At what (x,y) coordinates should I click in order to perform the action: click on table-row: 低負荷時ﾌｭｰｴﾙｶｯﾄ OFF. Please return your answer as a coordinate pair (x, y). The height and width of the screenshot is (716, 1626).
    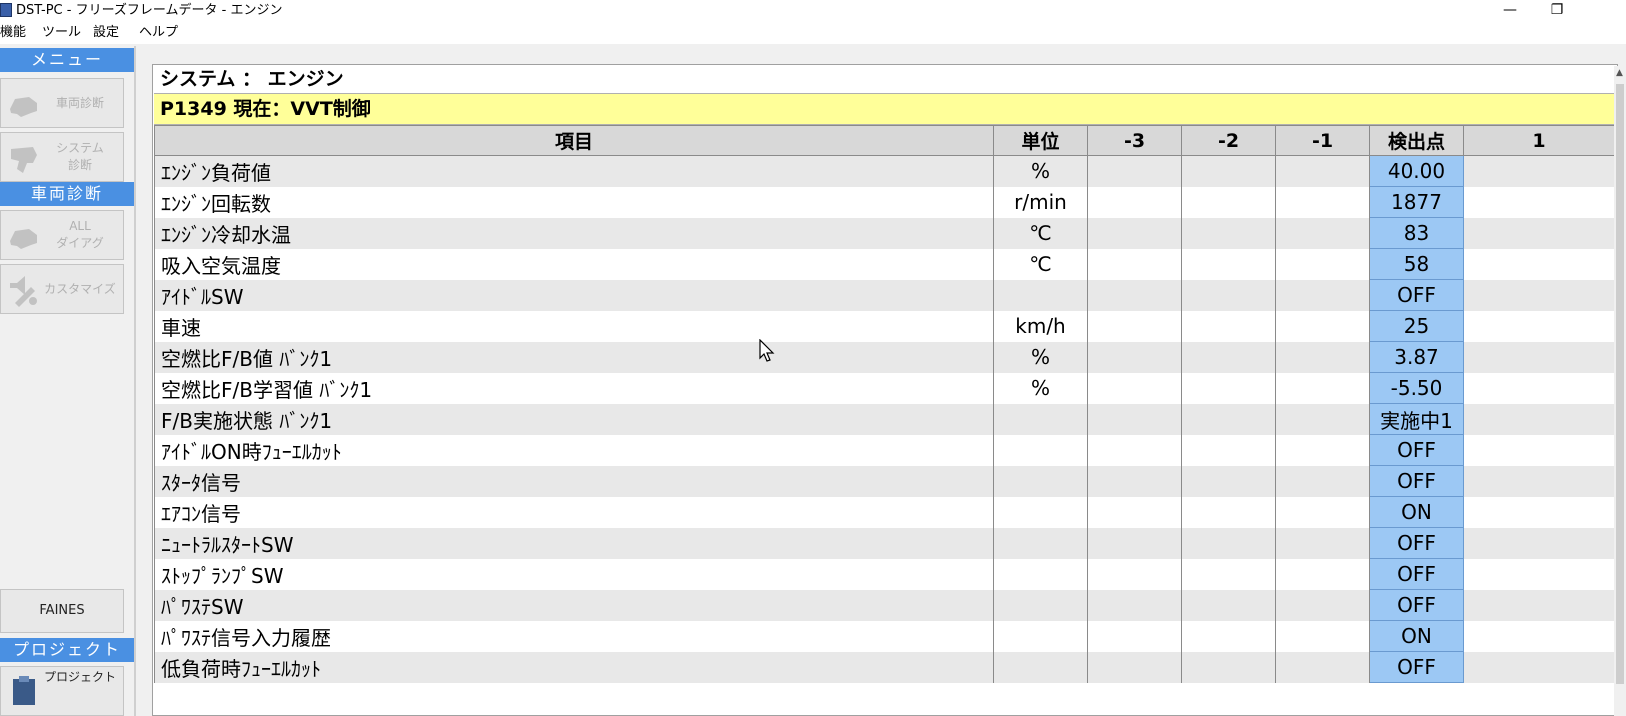
    Looking at the image, I should click on (884, 667).